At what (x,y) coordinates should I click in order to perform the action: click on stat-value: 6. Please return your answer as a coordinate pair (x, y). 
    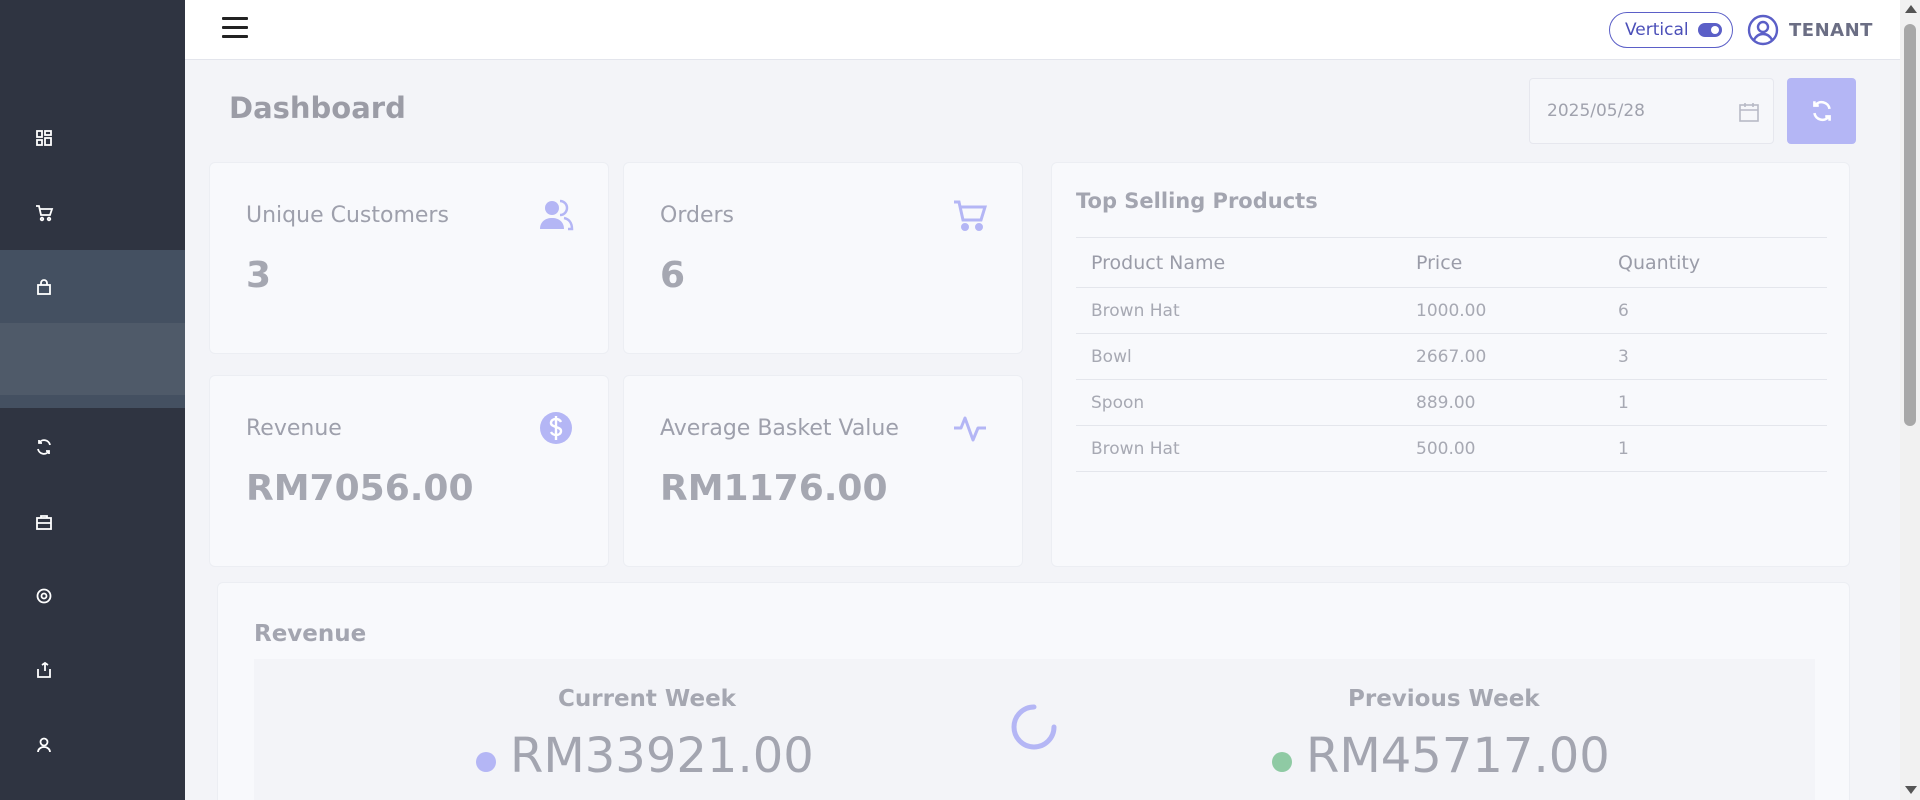
    Looking at the image, I should click on (673, 275).